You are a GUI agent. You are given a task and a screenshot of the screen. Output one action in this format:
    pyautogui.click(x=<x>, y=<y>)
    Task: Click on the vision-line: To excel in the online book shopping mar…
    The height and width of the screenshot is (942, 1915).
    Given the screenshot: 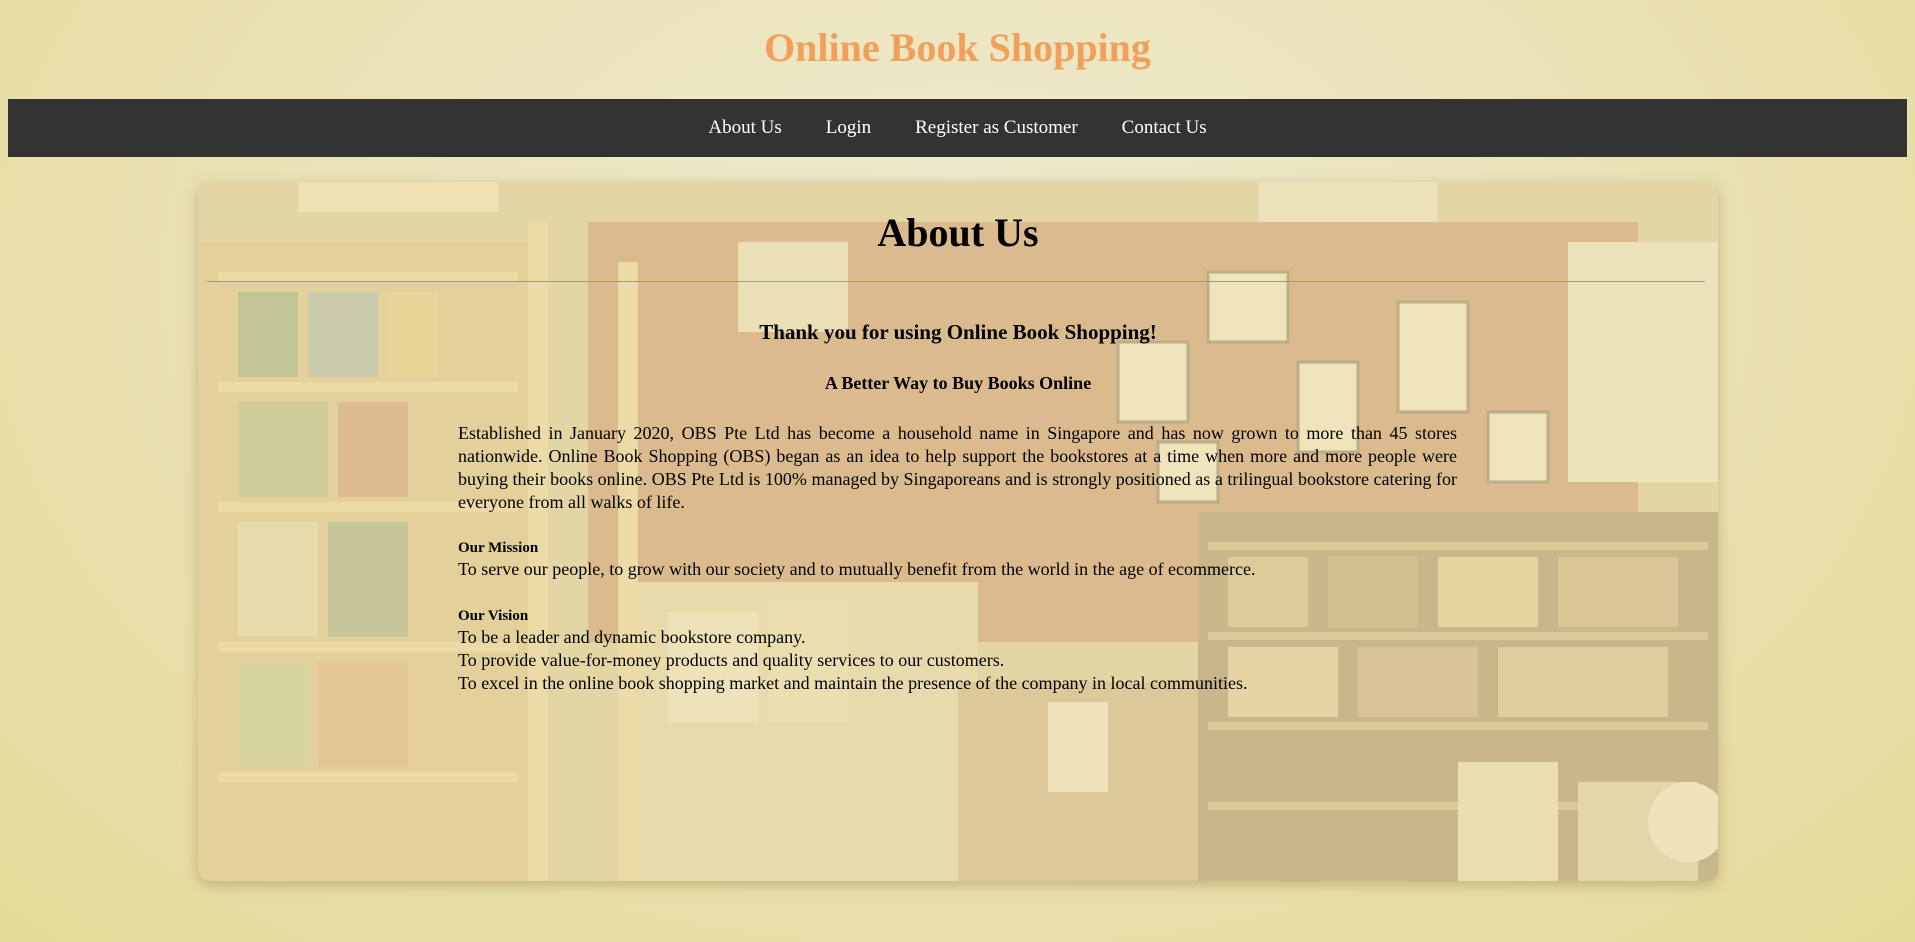 What is the action you would take?
    pyautogui.click(x=853, y=683)
    